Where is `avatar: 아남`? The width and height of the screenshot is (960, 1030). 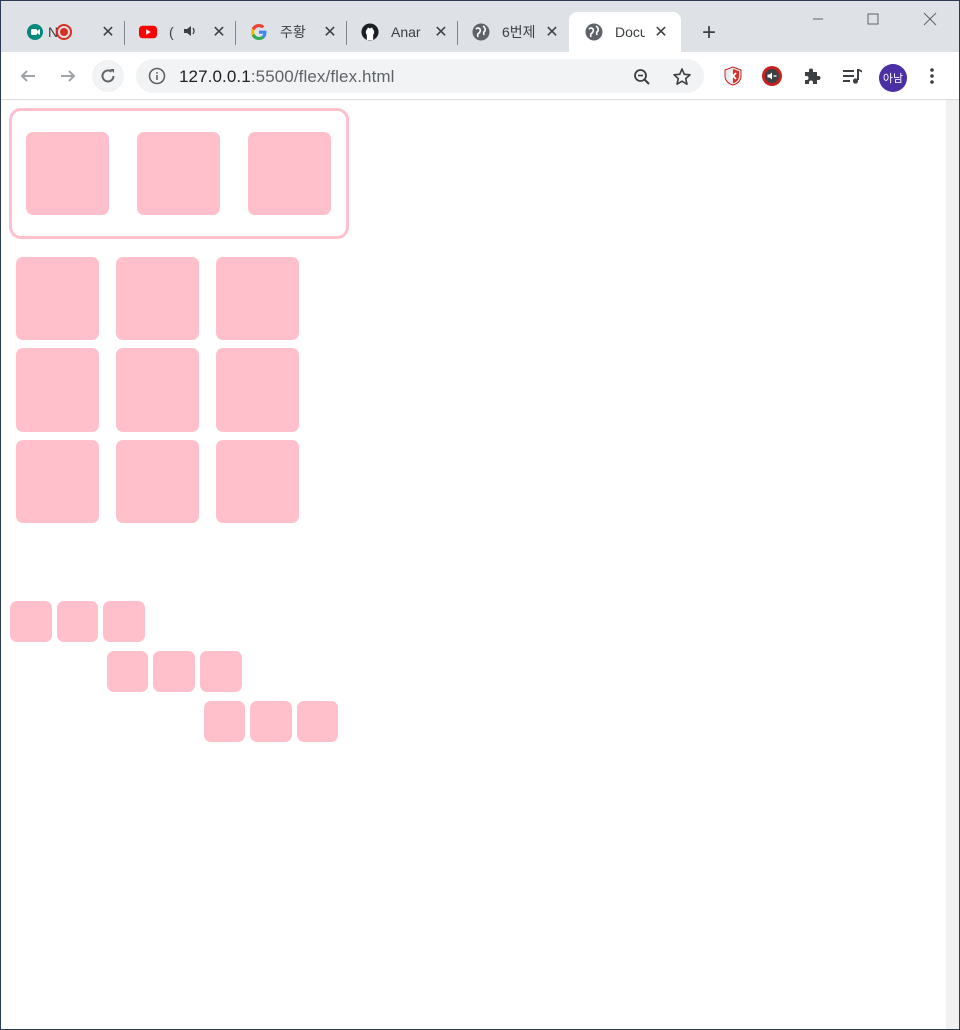
avatar: 아남 is located at coordinates (893, 78).